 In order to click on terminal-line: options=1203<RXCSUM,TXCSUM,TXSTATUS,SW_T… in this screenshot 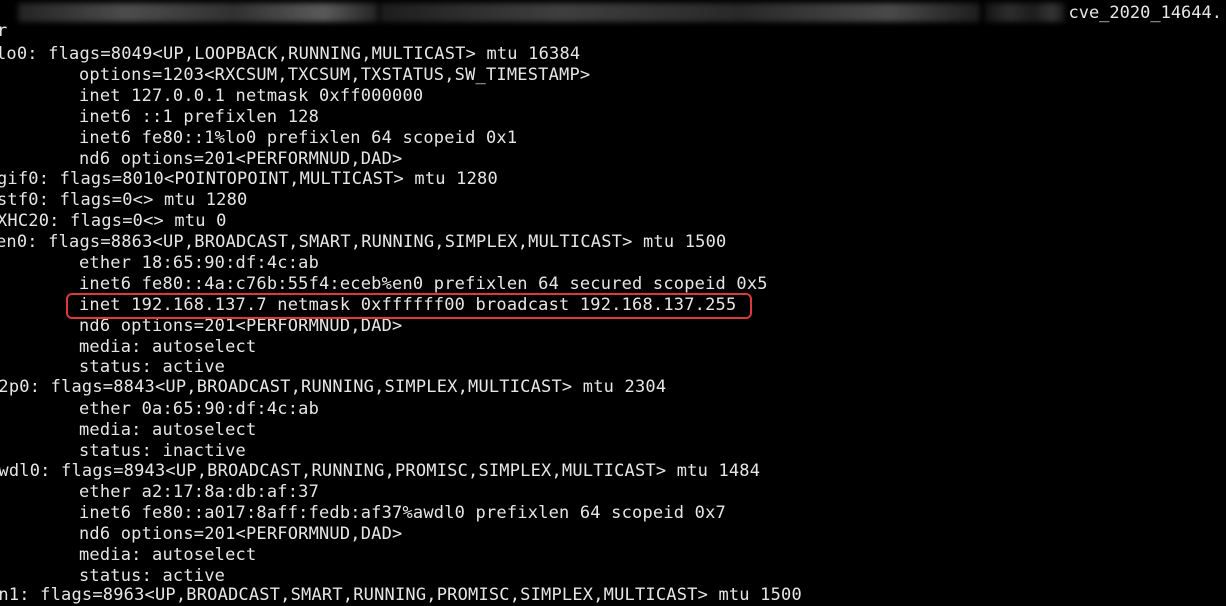, I will do `click(335, 75)`.